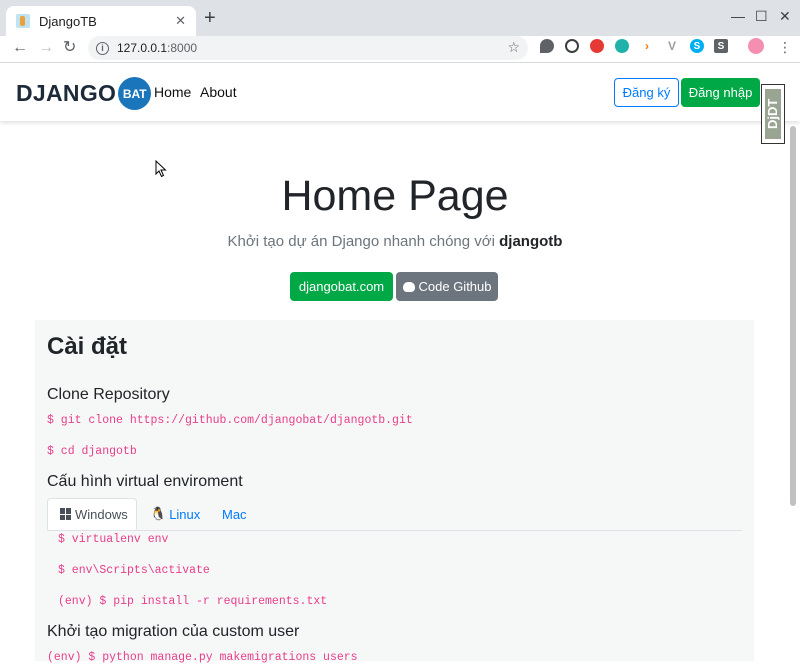 The image size is (800, 664). I want to click on windows-cmd-virtualenv: $ virtualenv env, so click(113, 539).